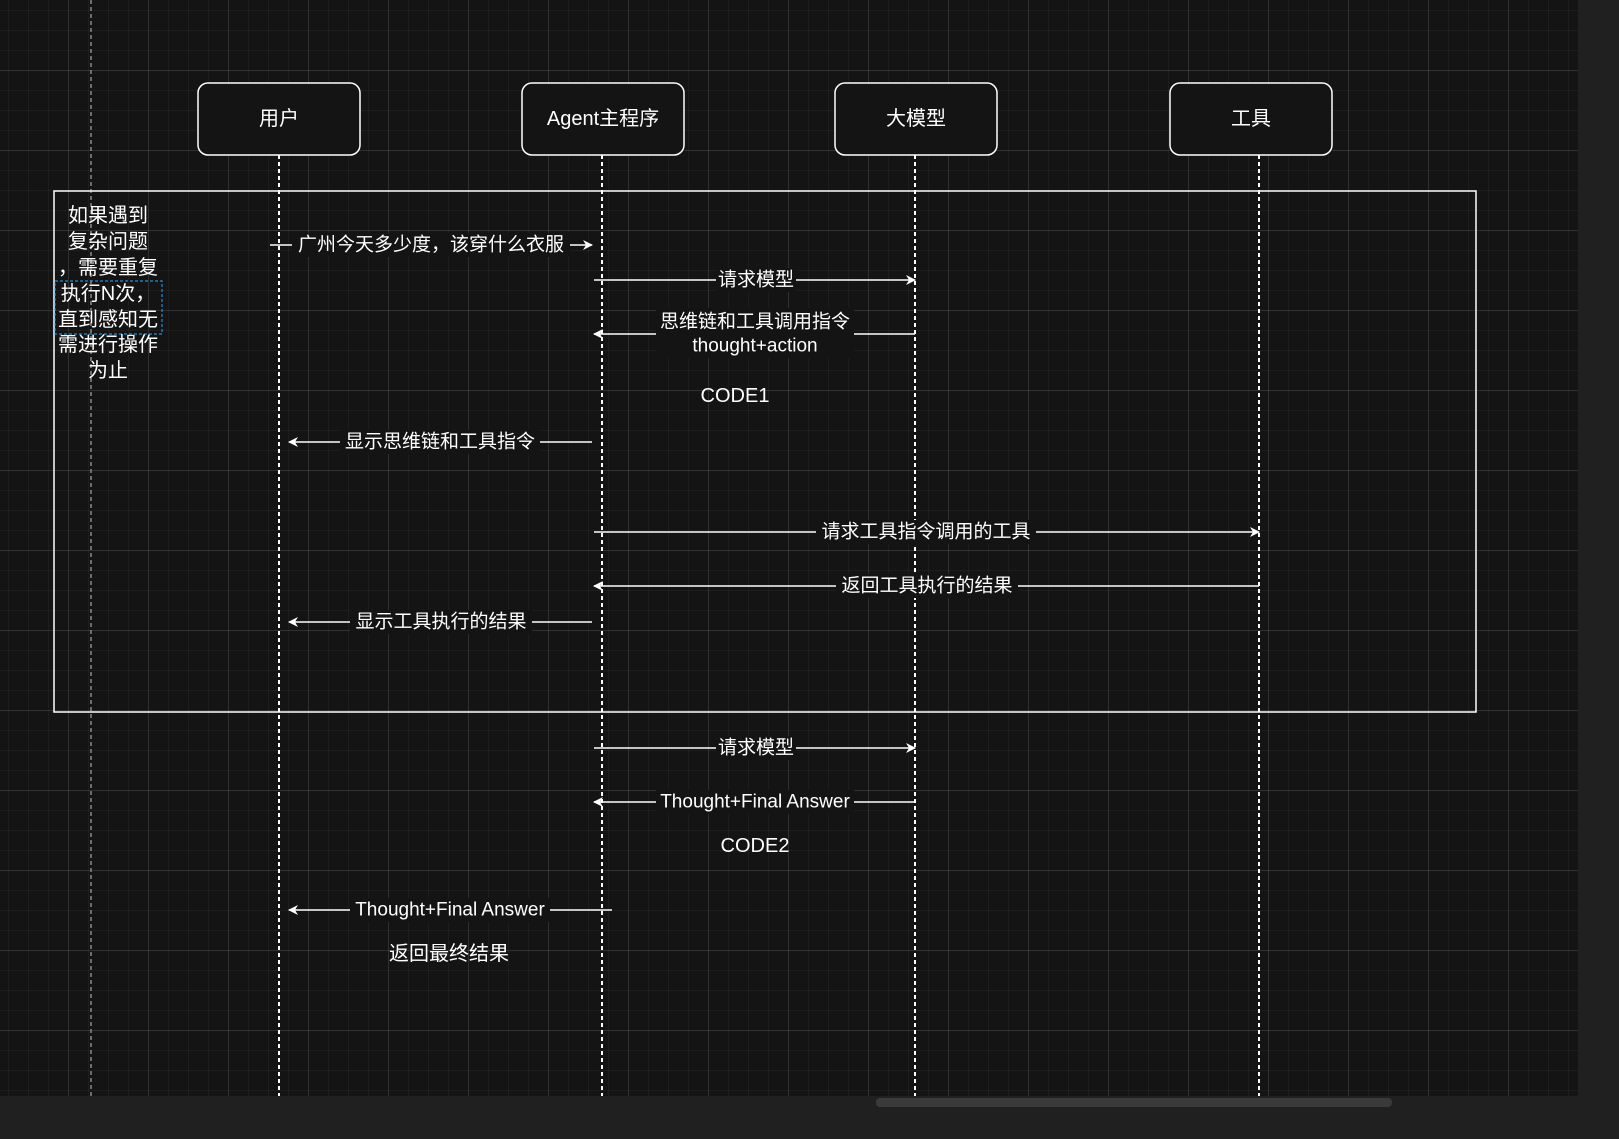 This screenshot has width=1619, height=1139. What do you see at coordinates (108, 215) in the screenshot?
I see `loop-note-line-1: 如果遇到` at bounding box center [108, 215].